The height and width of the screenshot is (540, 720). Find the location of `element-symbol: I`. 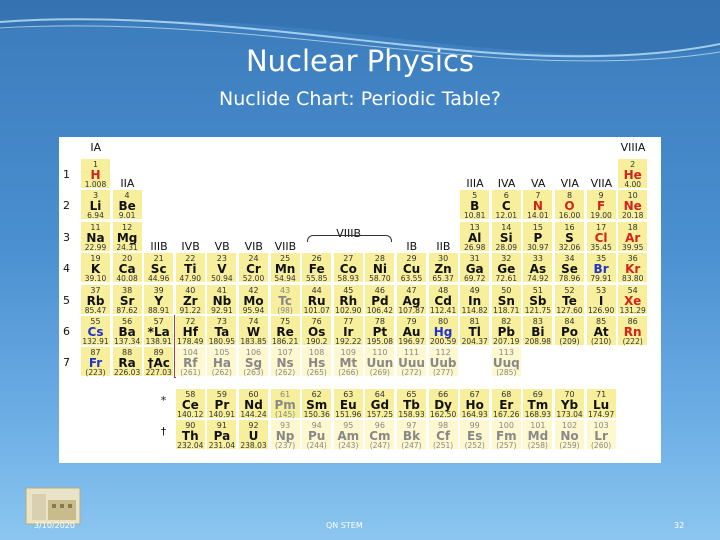

element-symbol: I is located at coordinates (601, 300).